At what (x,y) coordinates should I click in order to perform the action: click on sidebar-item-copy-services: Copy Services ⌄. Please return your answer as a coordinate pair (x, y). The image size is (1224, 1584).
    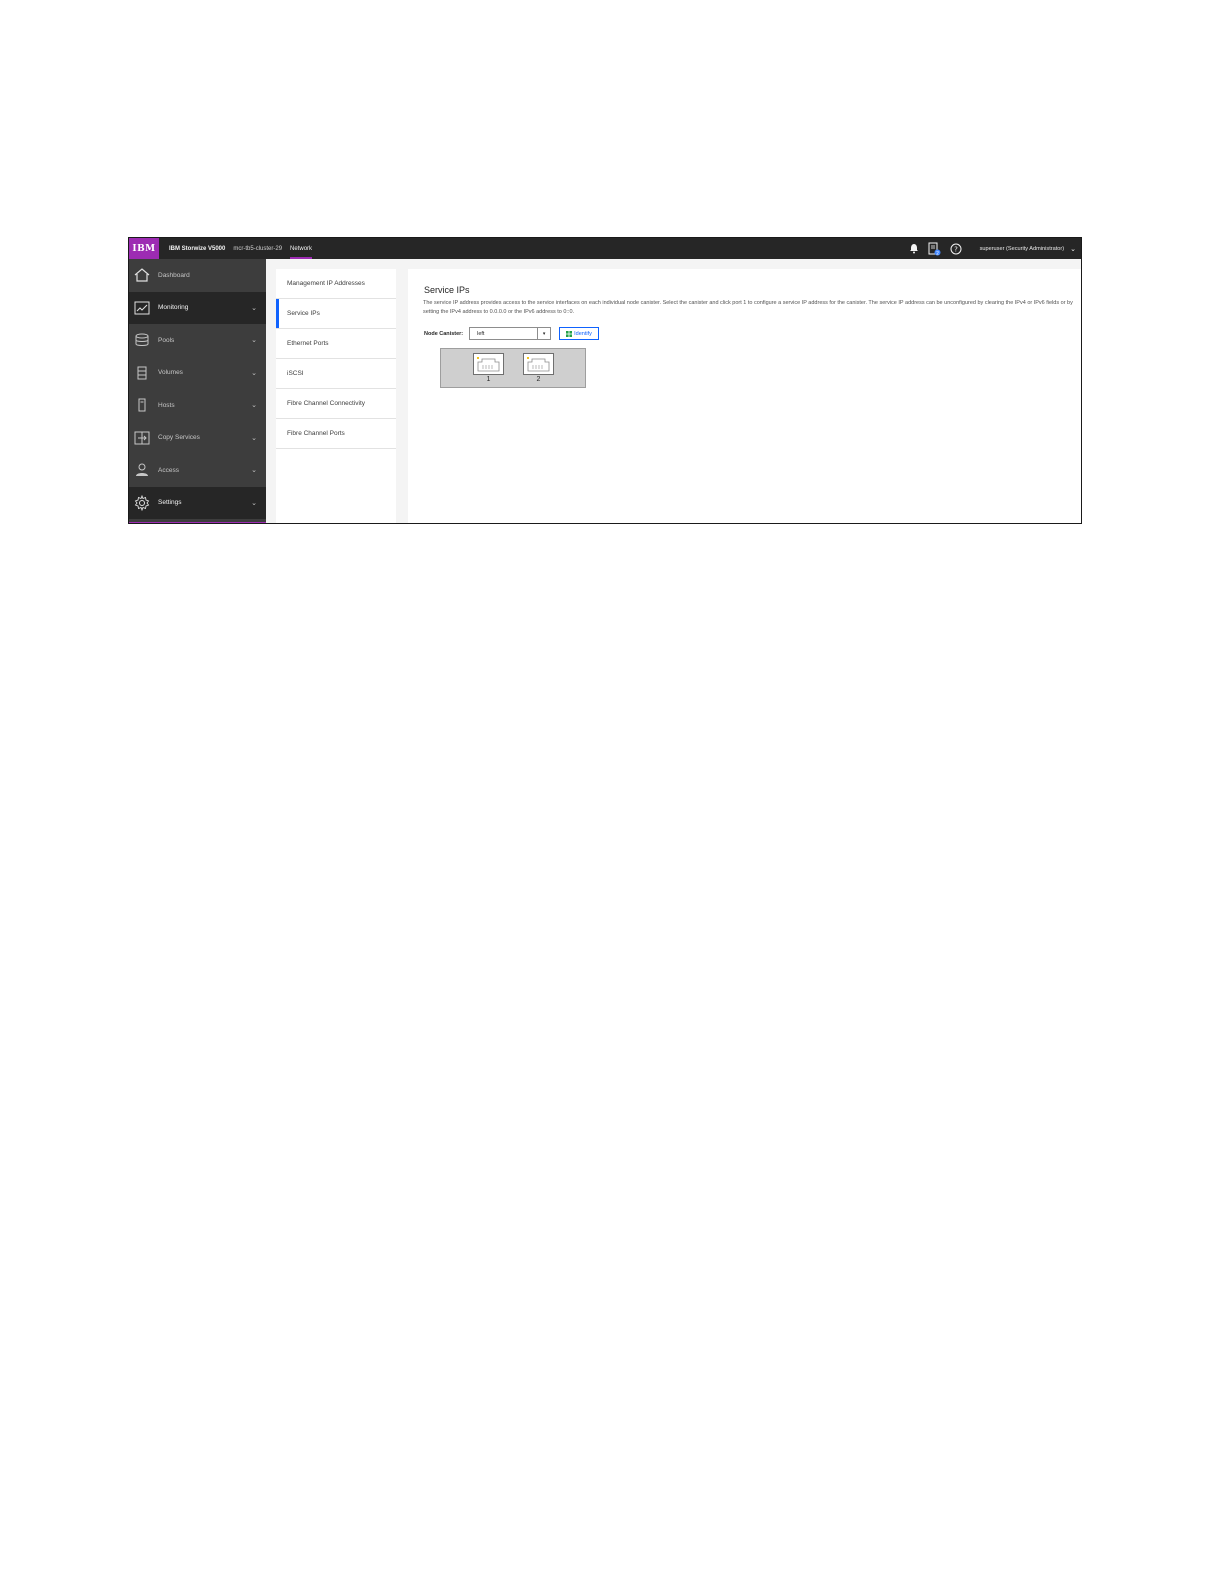
    Looking at the image, I should click on (197, 438).